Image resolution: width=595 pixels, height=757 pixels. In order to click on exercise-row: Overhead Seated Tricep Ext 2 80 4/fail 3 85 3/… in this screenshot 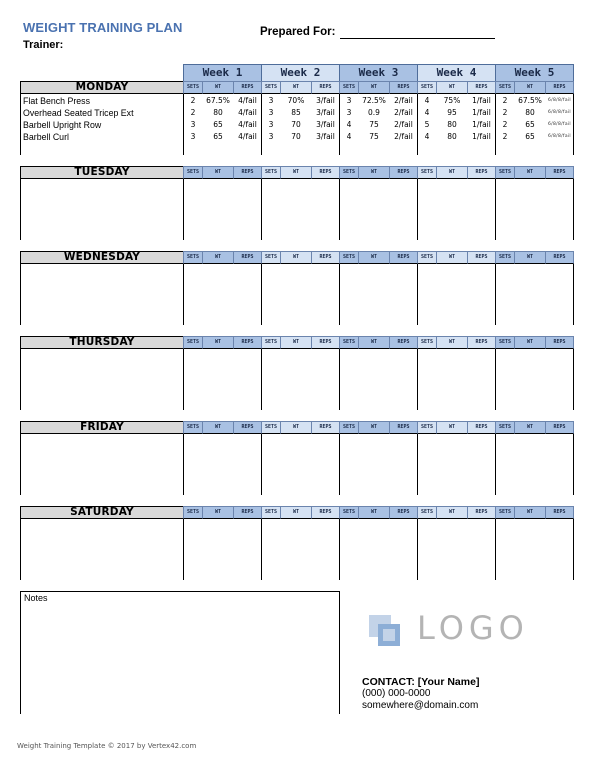, I will do `click(297, 113)`.